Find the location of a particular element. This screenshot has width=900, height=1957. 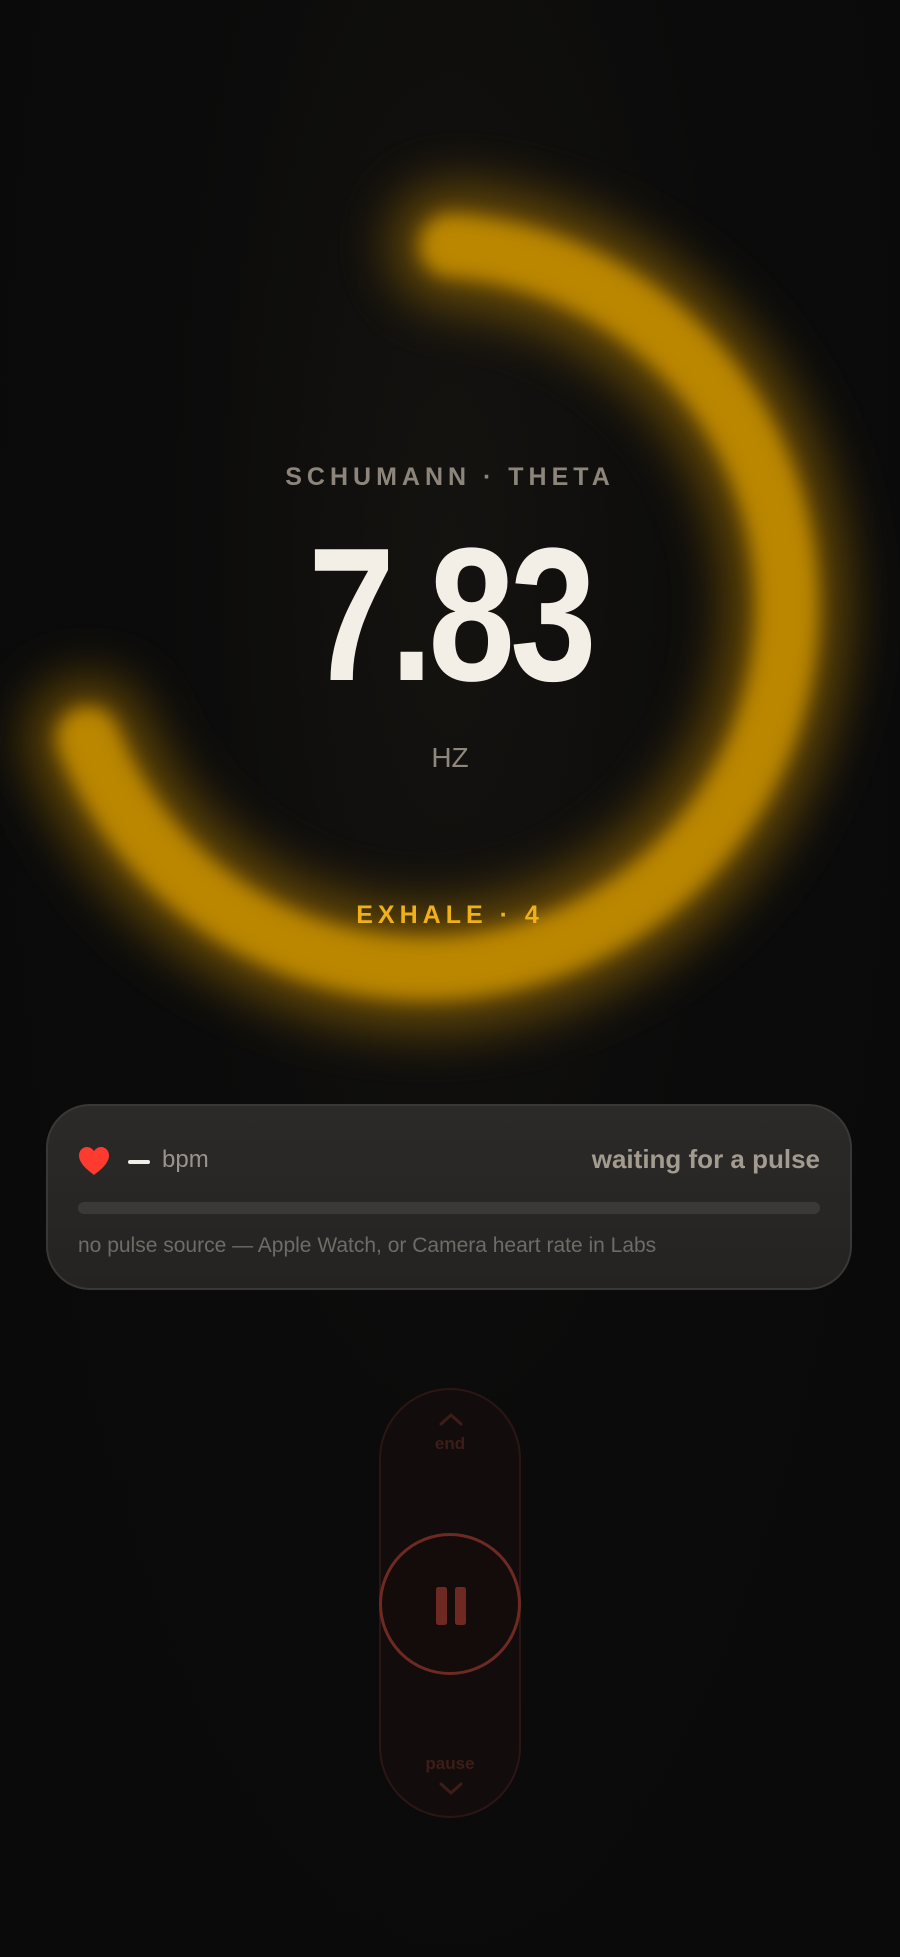

mode-label: SCHUMANN · THETA is located at coordinates (450, 477).